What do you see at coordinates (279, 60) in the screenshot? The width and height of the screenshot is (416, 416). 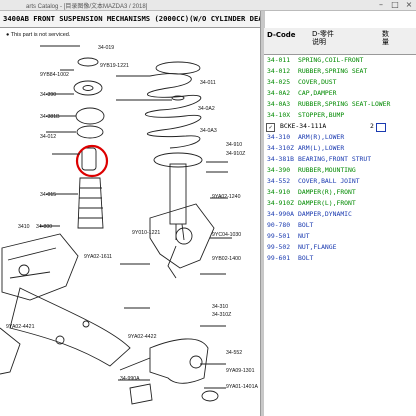 I see `part-code: 34-011` at bounding box center [279, 60].